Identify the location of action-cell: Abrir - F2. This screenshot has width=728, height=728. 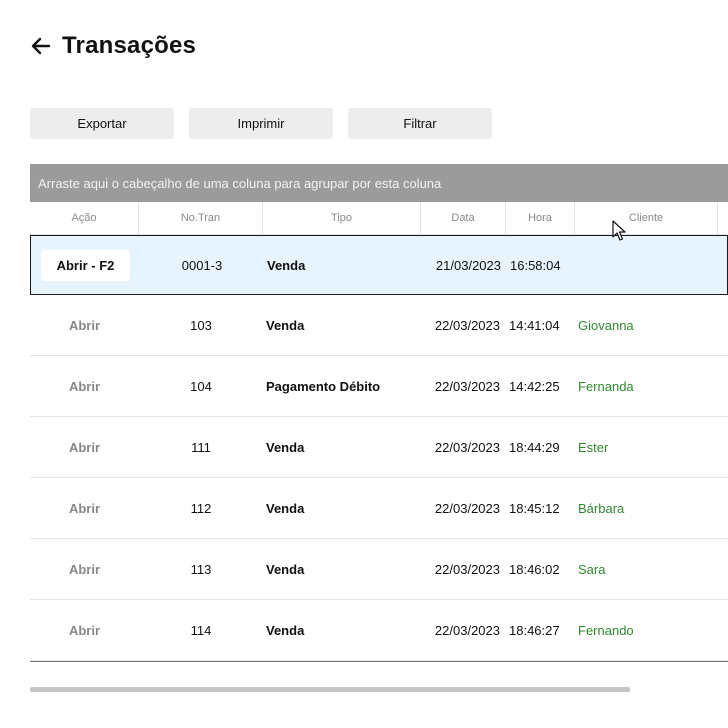
(85, 265).